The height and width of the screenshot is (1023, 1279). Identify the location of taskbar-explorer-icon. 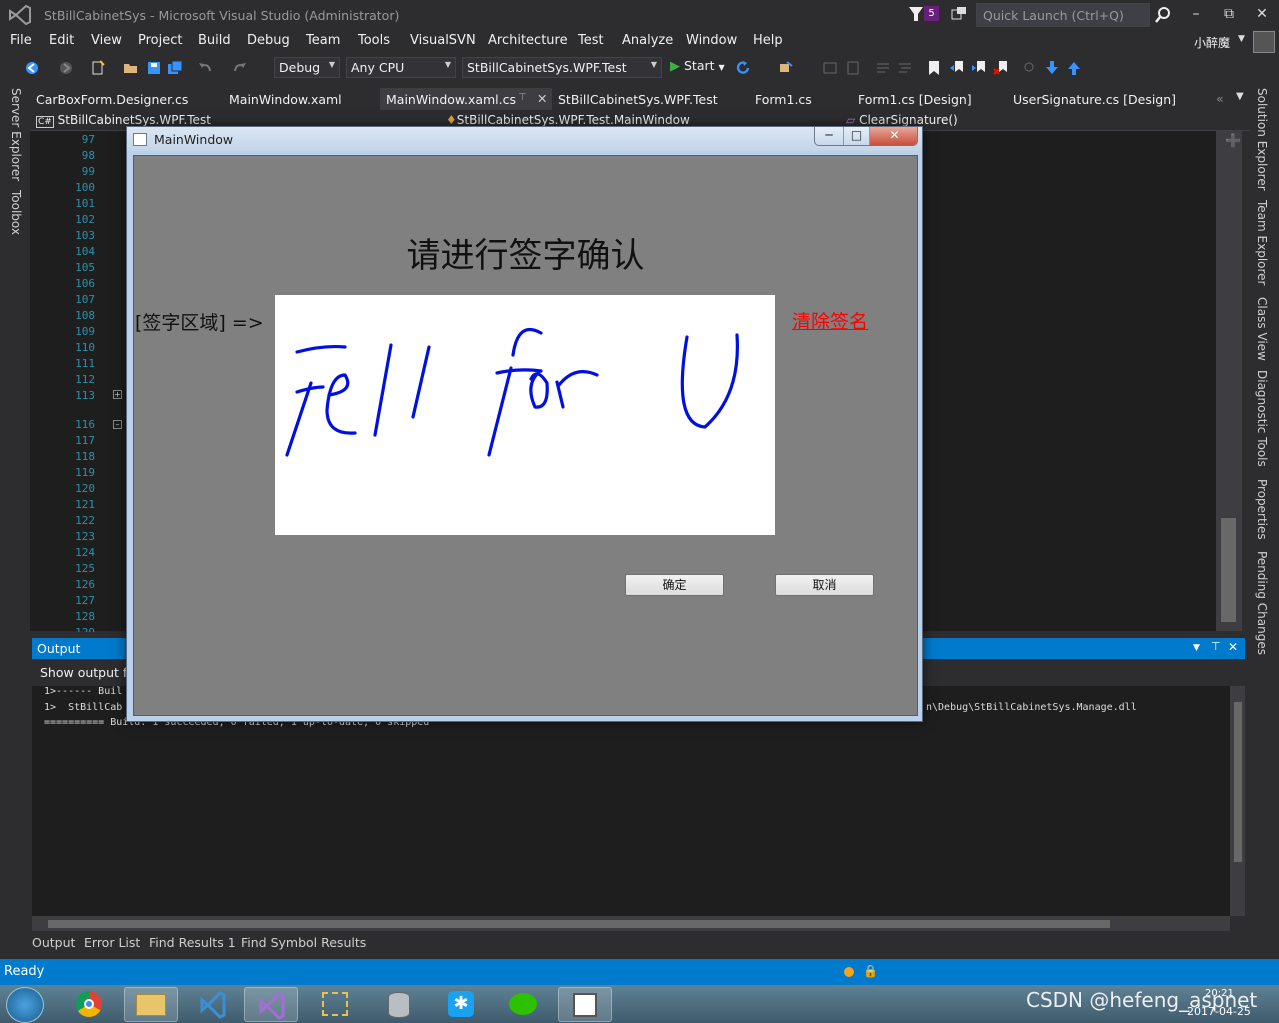
(151, 1004).